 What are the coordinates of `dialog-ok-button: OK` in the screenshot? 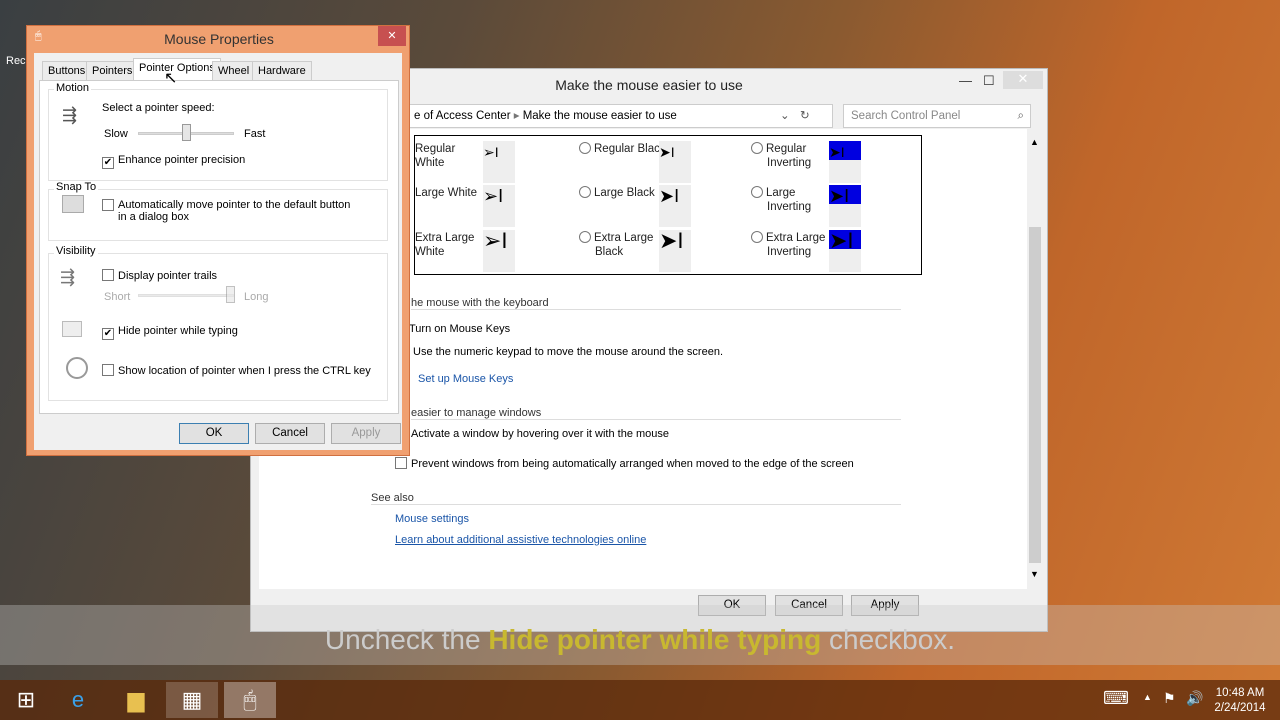 It's located at (214, 433).